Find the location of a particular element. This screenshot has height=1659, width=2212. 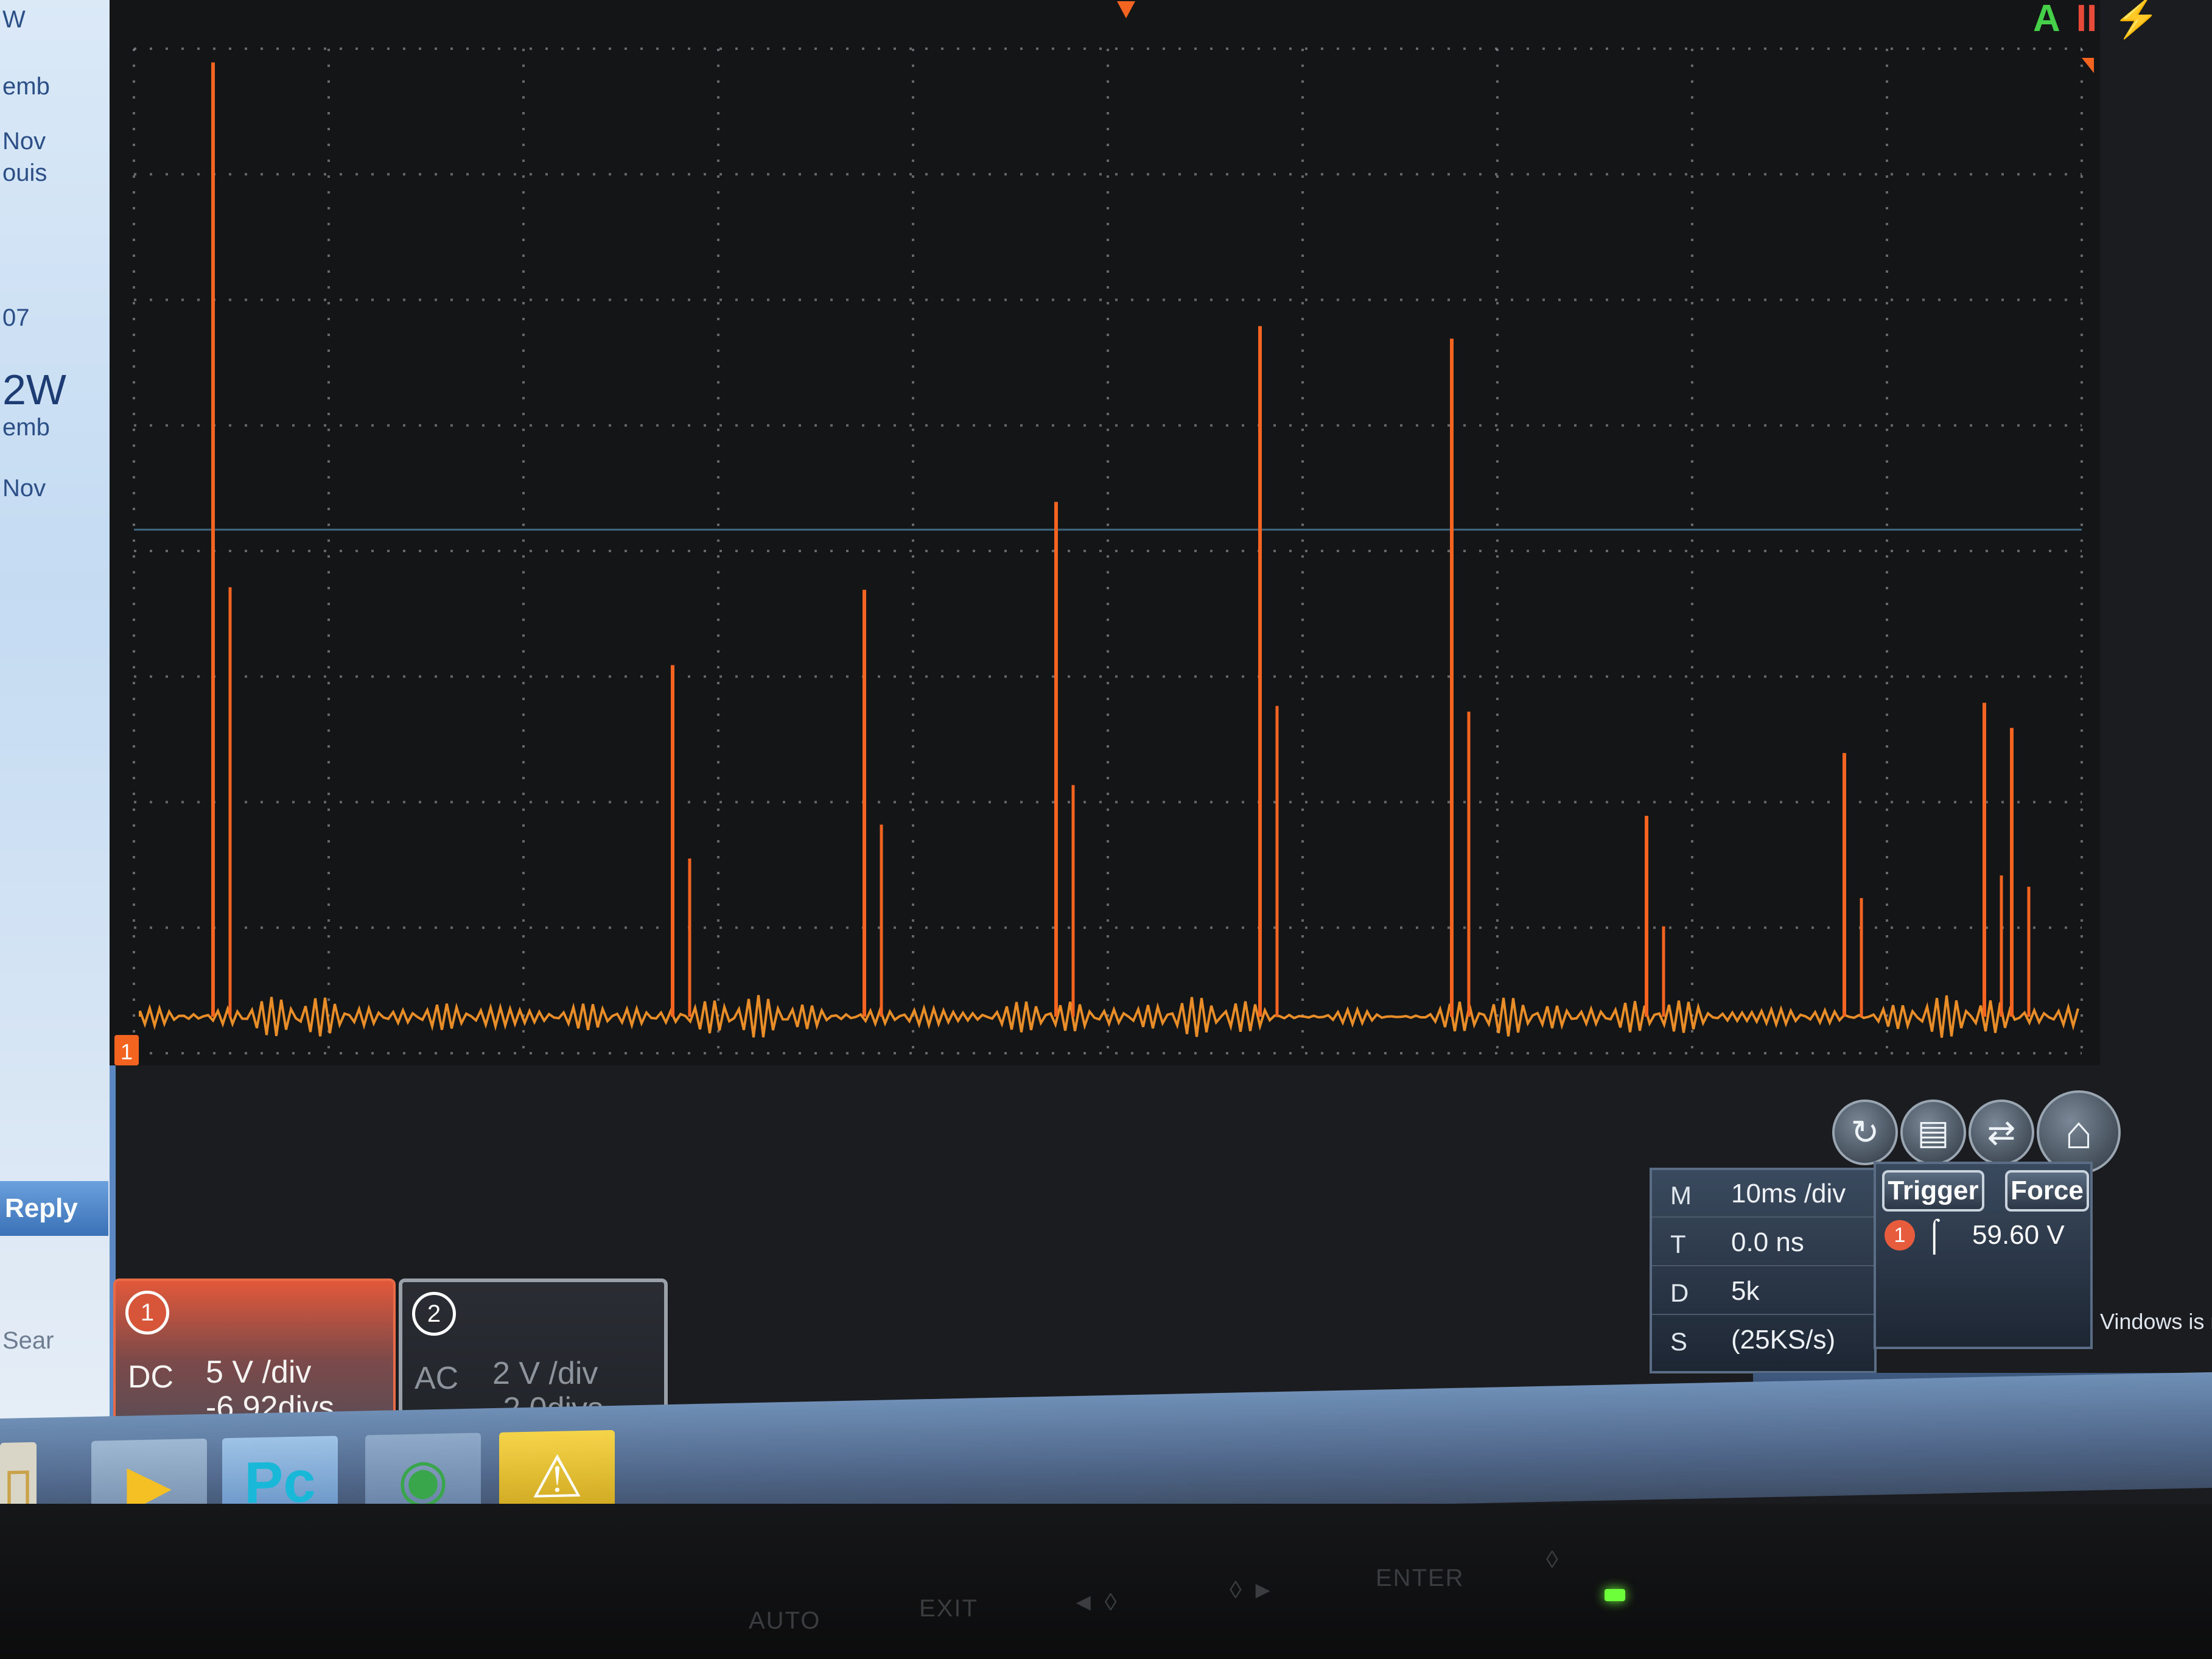

trigger-level: 59.60 V is located at coordinates (2018, 1235).